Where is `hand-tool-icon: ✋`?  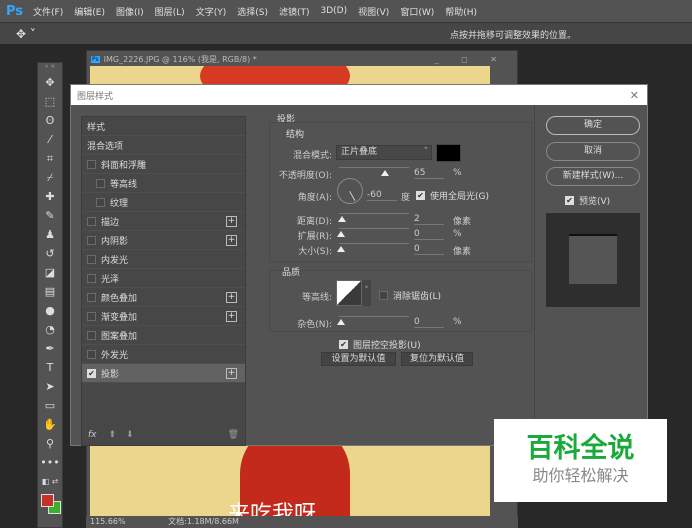 hand-tool-icon: ✋ is located at coordinates (50, 424).